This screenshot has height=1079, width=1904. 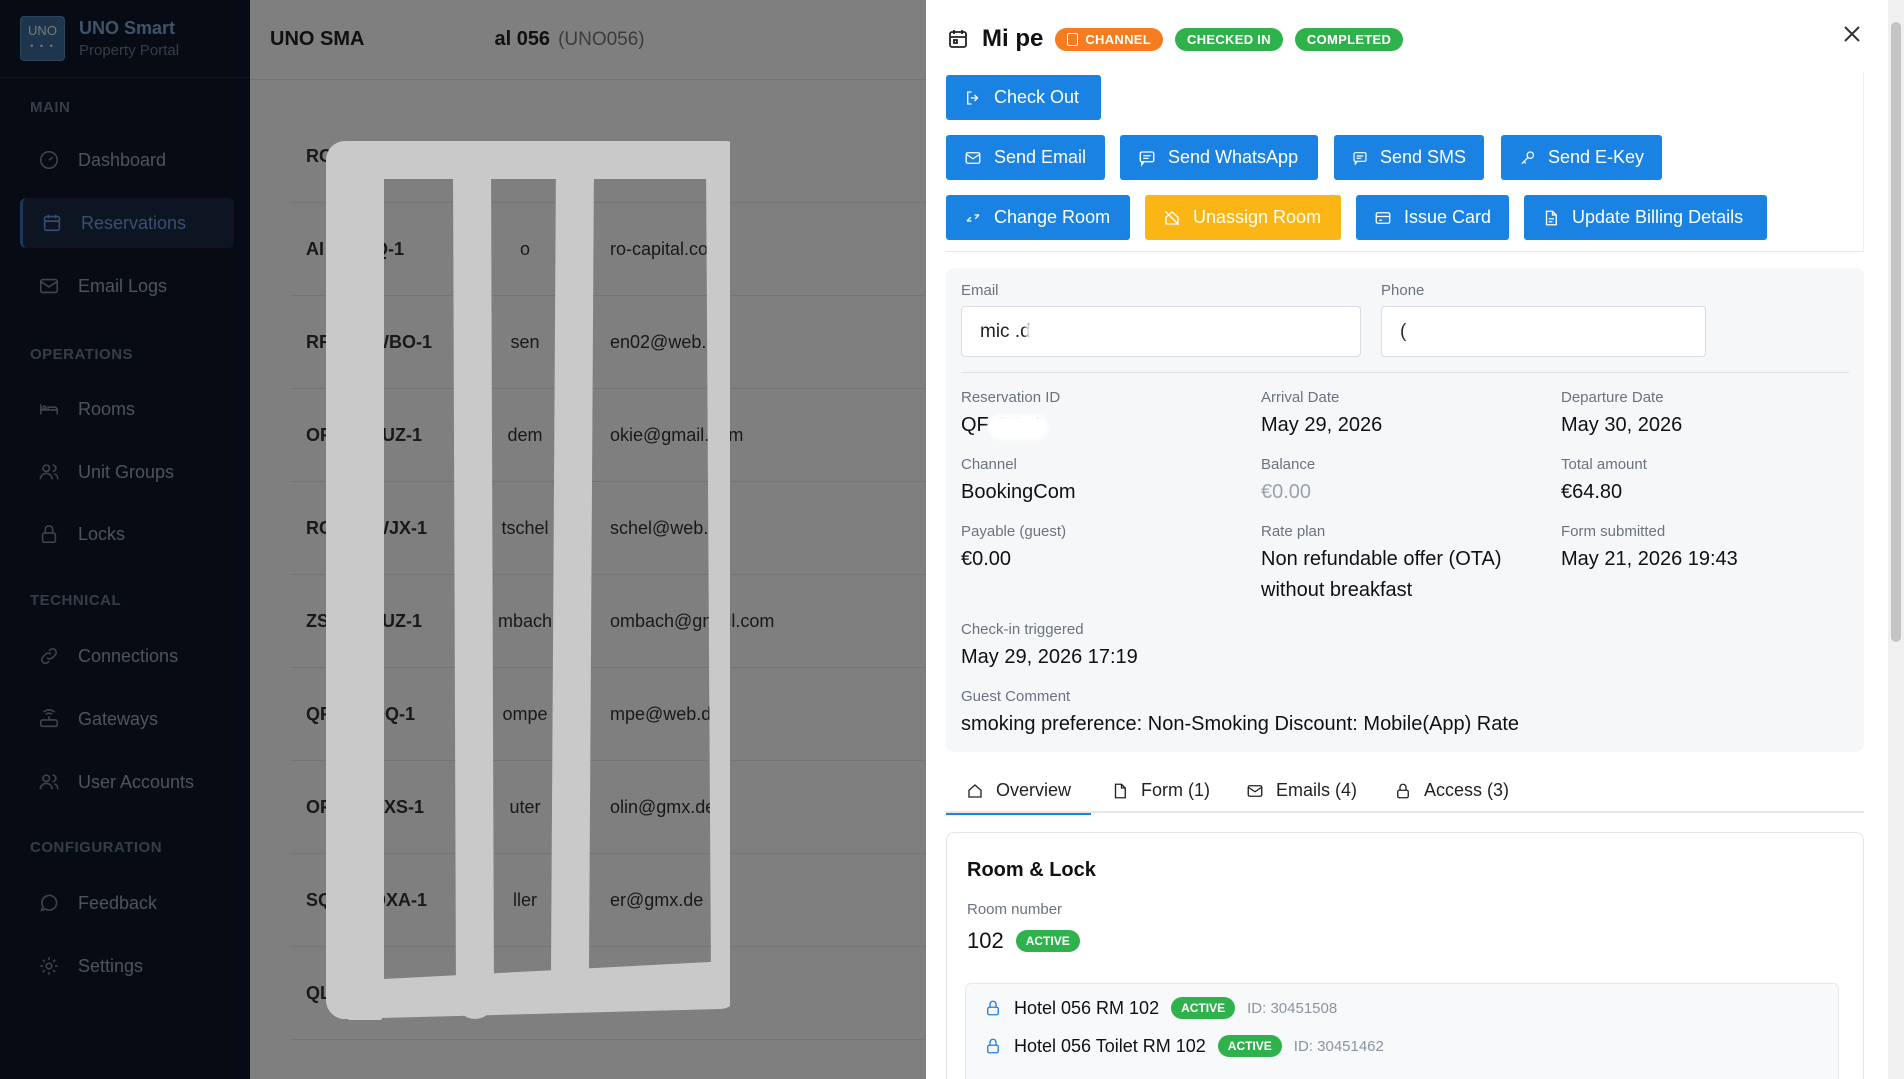 What do you see at coordinates (1581, 157) in the screenshot?
I see `send-ekey-button: Send E-Key` at bounding box center [1581, 157].